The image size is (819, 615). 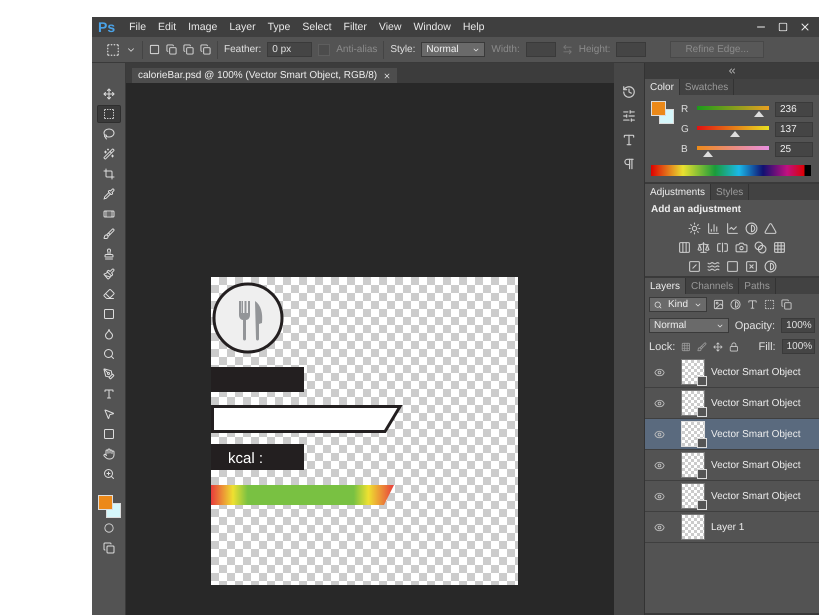 What do you see at coordinates (731, 170) in the screenshot?
I see `color-spectrum` at bounding box center [731, 170].